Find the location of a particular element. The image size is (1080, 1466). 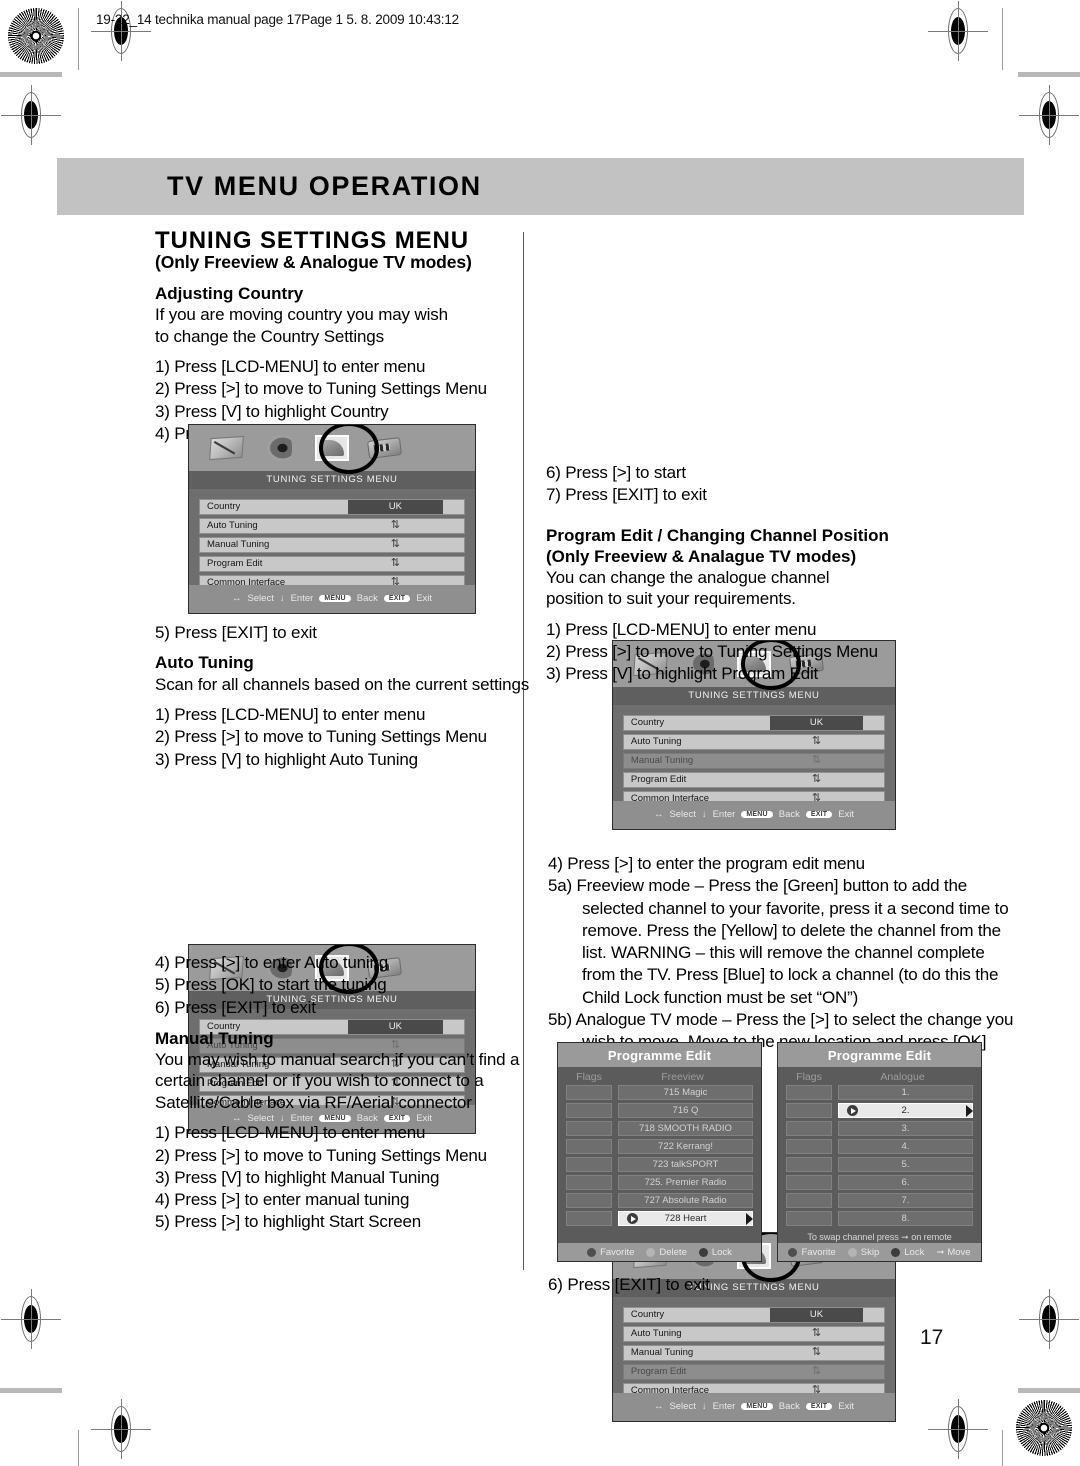

programme-row-selected: 728 Heart is located at coordinates (659, 1218).